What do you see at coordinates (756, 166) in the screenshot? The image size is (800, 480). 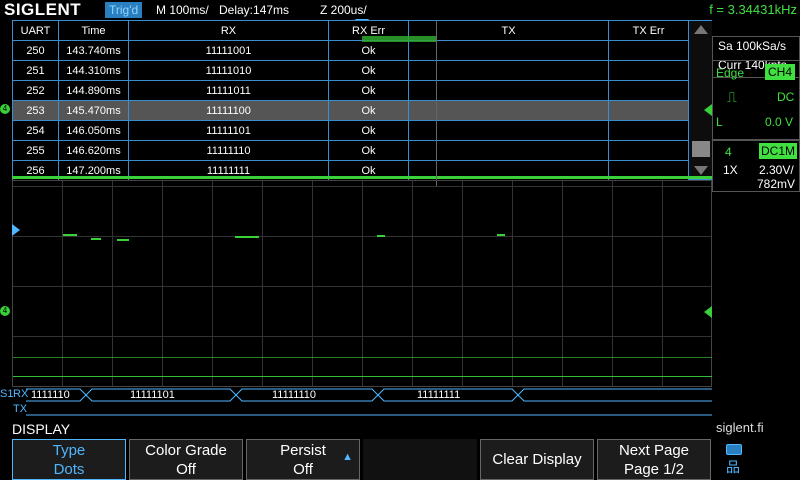 I see `channel-box: 4 DC1M 1X 2.30V/ 782mV` at bounding box center [756, 166].